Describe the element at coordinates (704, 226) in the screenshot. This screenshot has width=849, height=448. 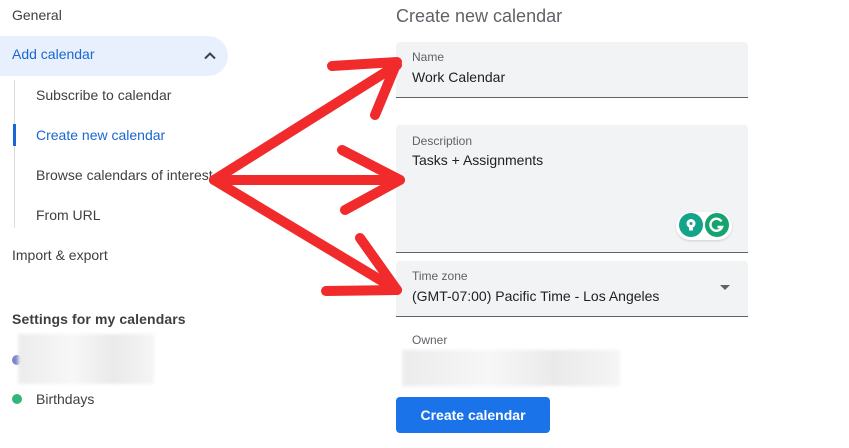
I see `writing-extension-icons` at that location.